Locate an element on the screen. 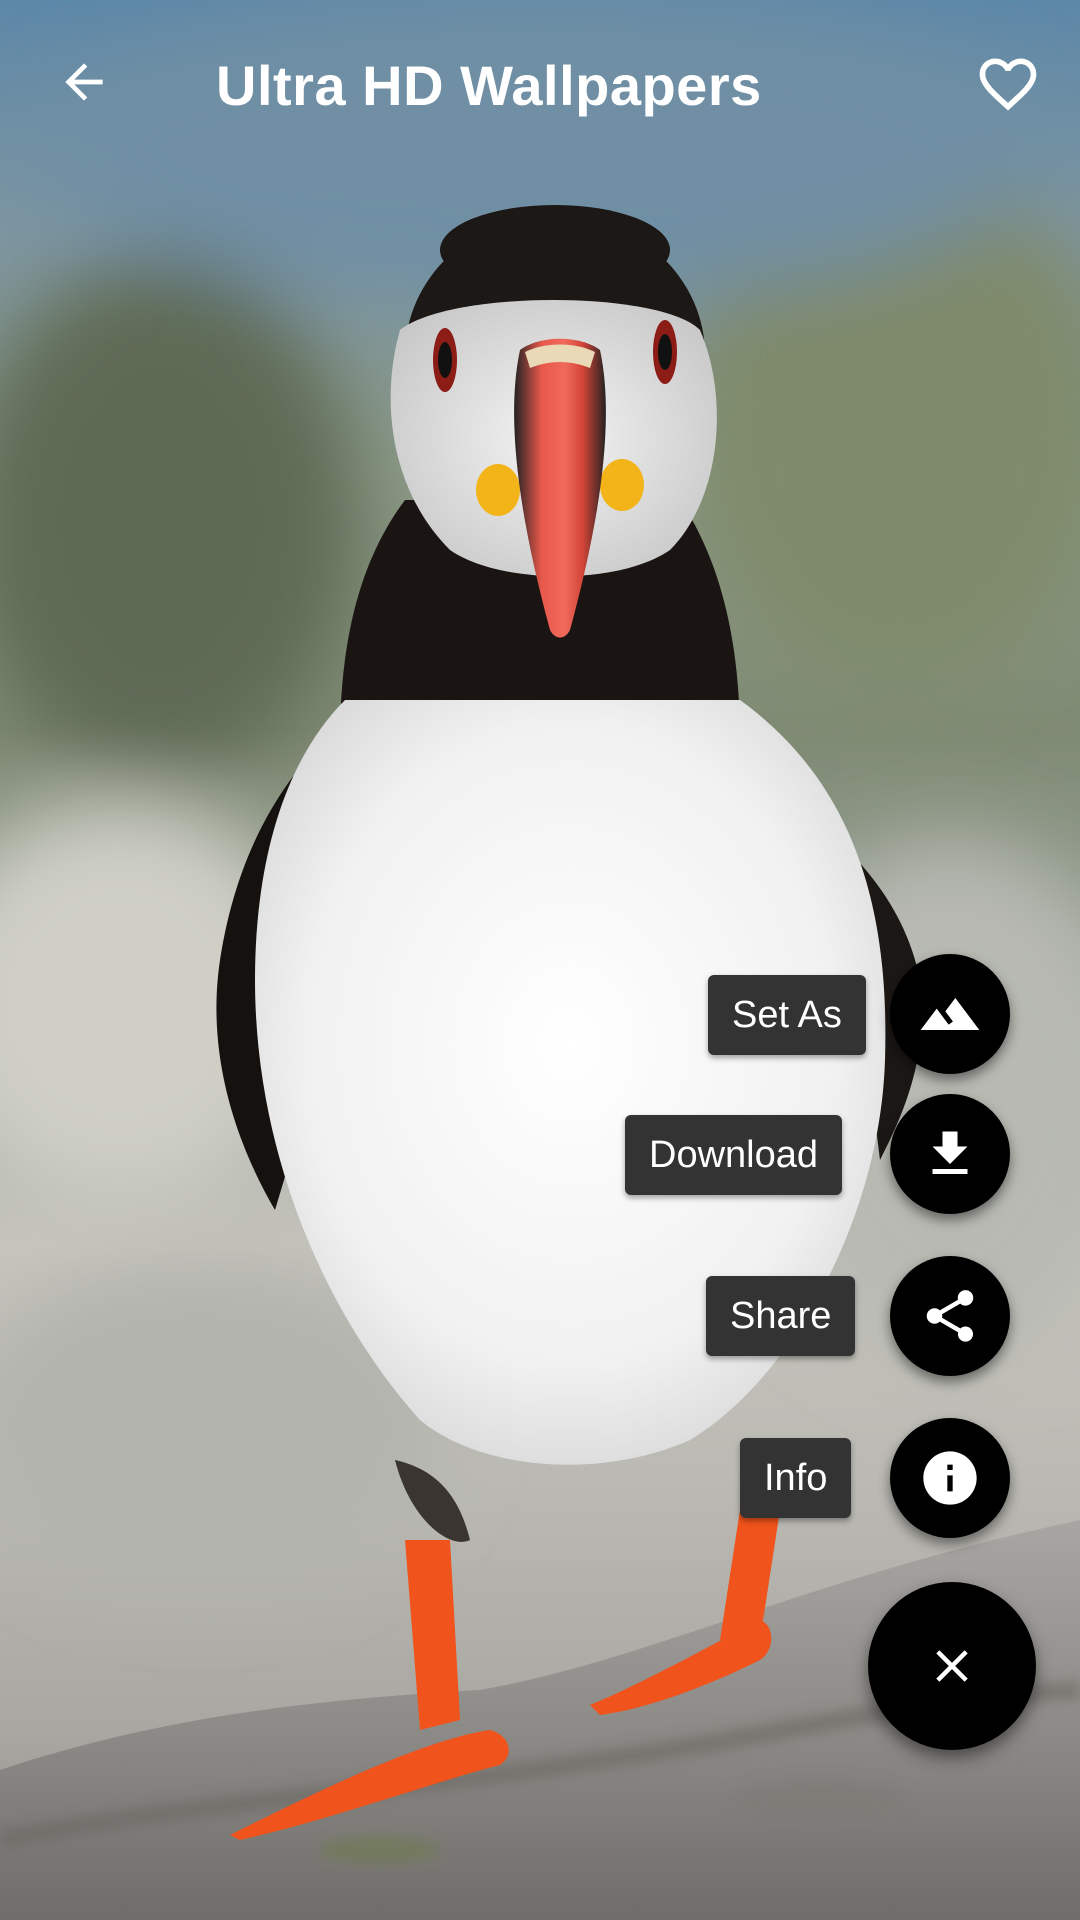 This screenshot has height=1920, width=1080. download-icon is located at coordinates (950, 1152).